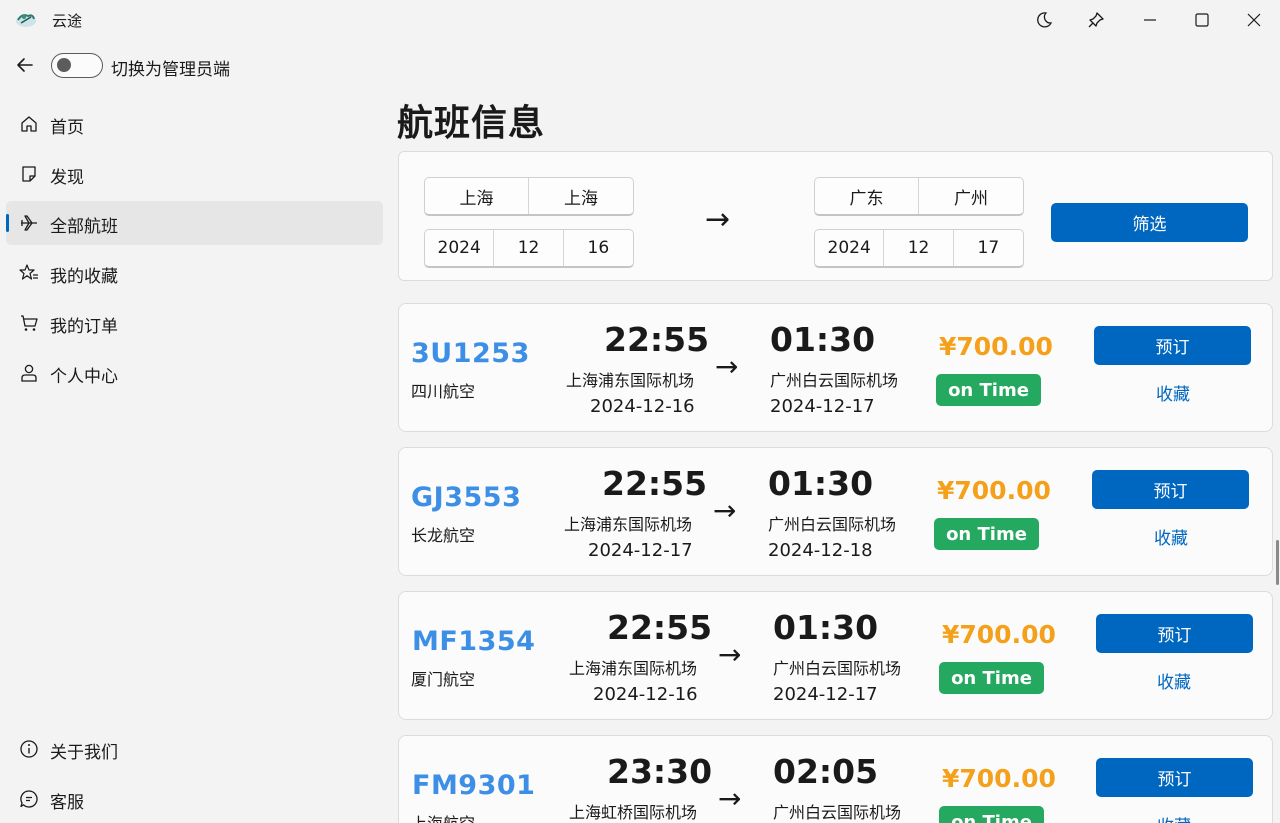 The image size is (1280, 823). Describe the element at coordinates (67, 128) in the screenshot. I see `sidebar-item-label: 首页` at that location.